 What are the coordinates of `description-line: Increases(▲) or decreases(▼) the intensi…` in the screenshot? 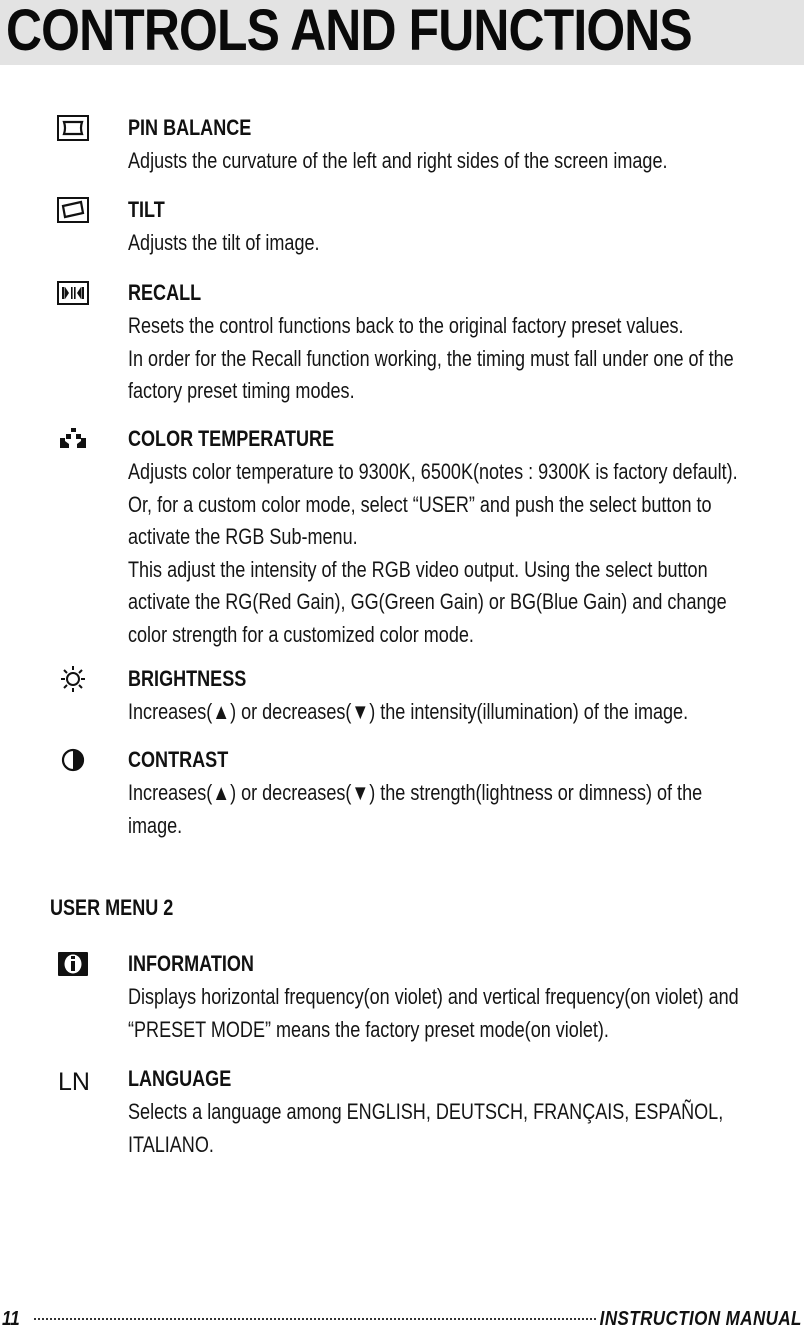 It's located at (408, 711).